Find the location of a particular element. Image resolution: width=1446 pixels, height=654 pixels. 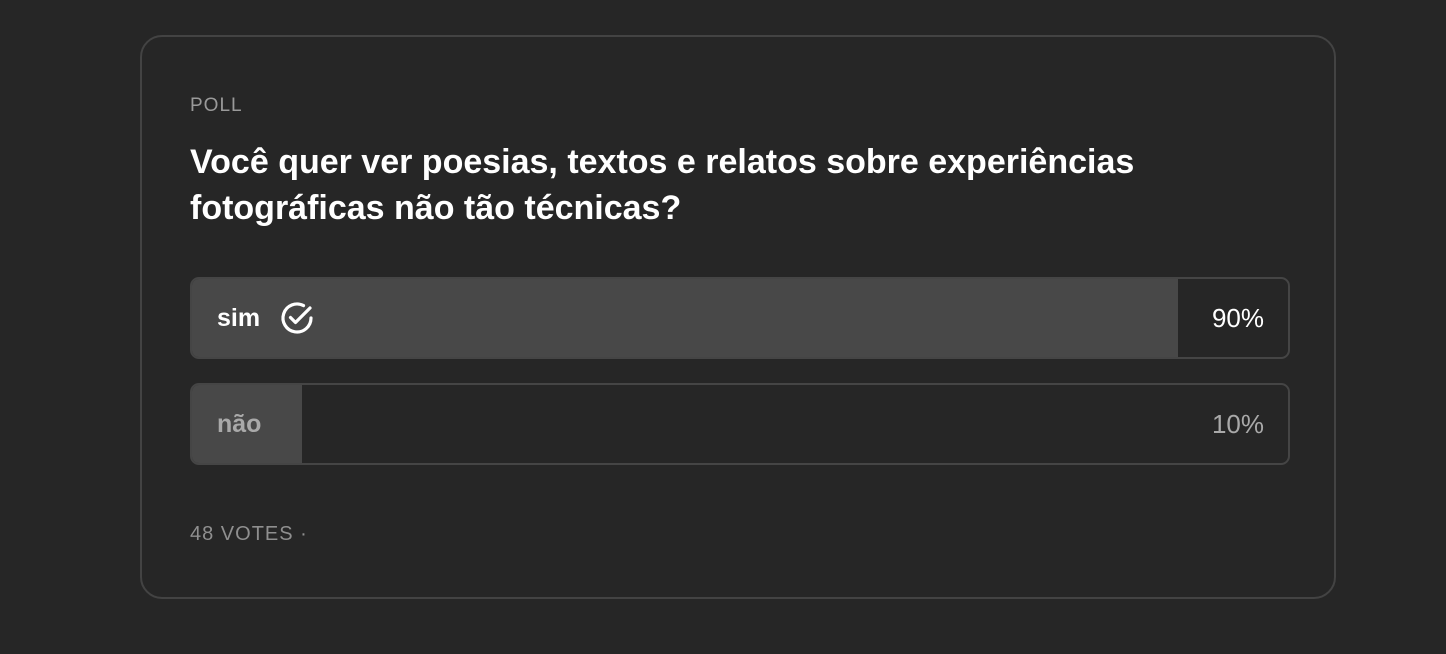

option-percent: 10% is located at coordinates (1237, 423).